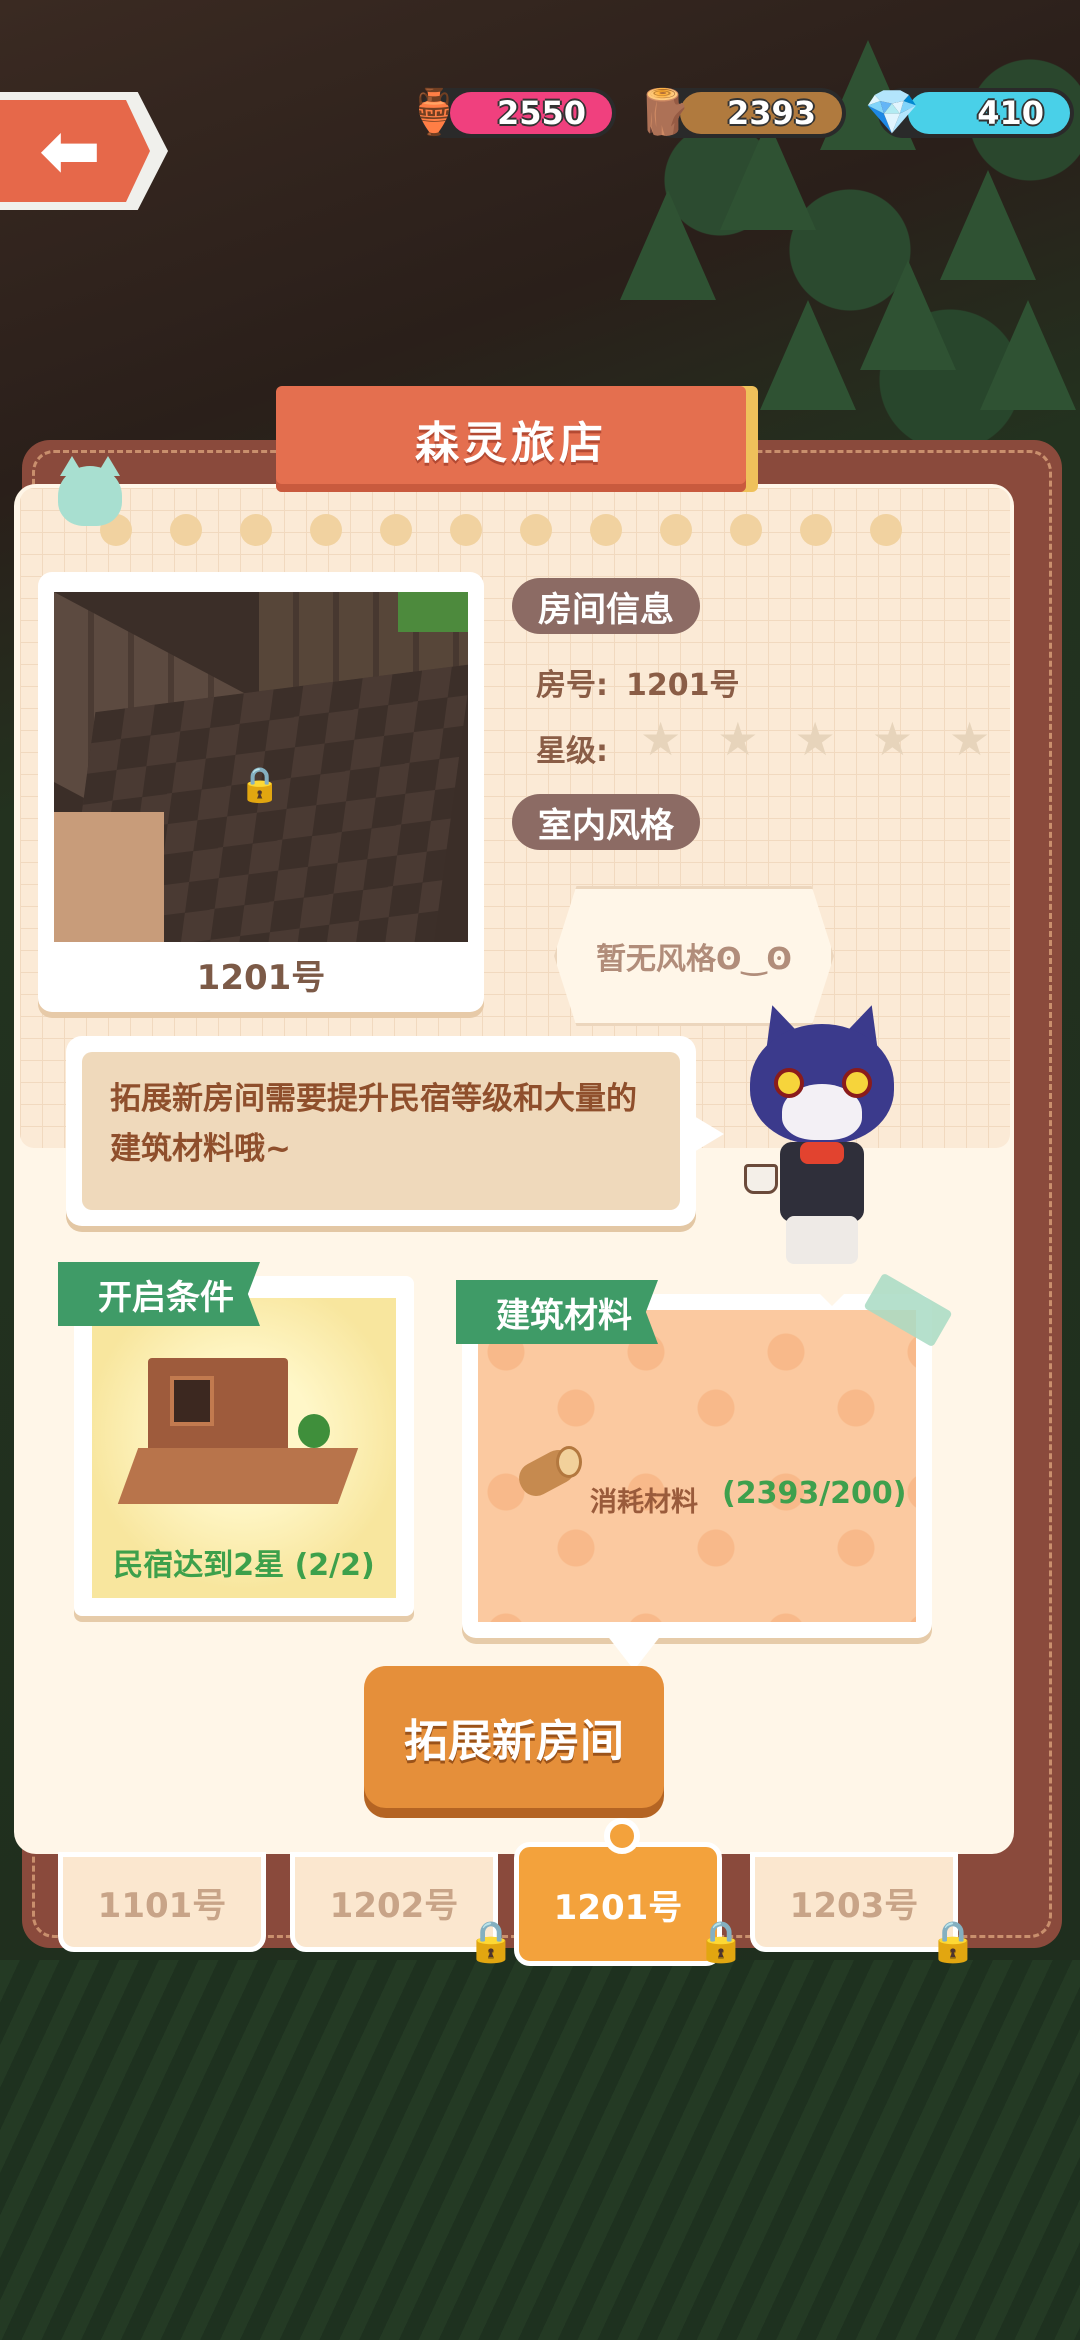 This screenshot has width=1080, height=2340. Describe the element at coordinates (761, 1179) in the screenshot. I see `coffee-cup-icon` at that location.